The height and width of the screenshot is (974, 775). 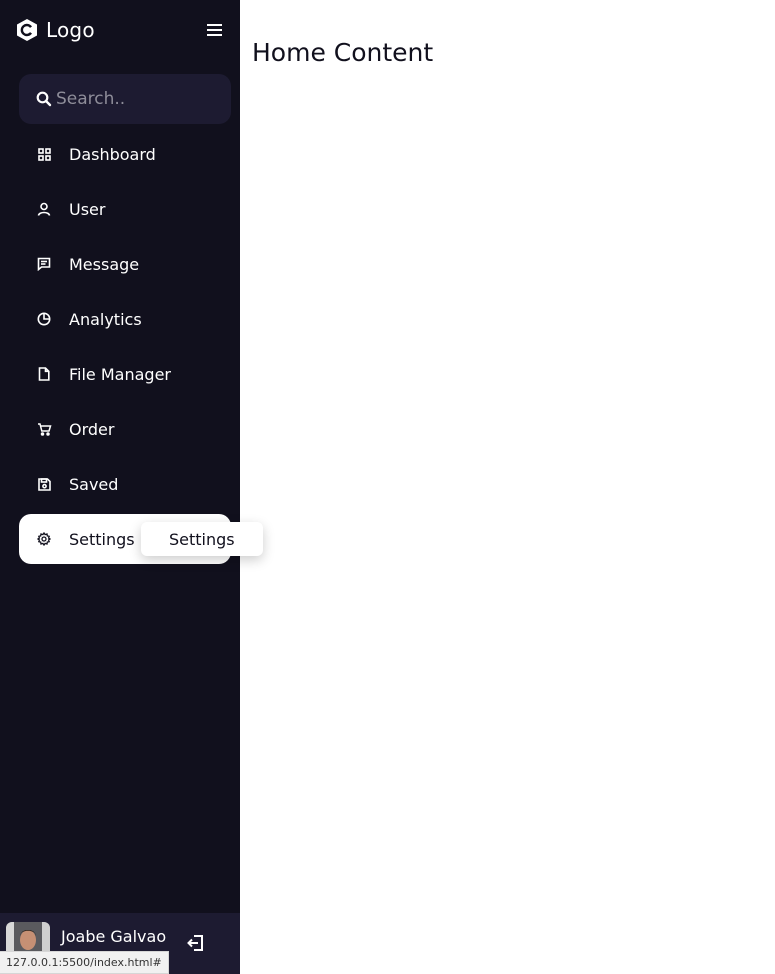 What do you see at coordinates (44, 99) in the screenshot?
I see `search-icon` at bounding box center [44, 99].